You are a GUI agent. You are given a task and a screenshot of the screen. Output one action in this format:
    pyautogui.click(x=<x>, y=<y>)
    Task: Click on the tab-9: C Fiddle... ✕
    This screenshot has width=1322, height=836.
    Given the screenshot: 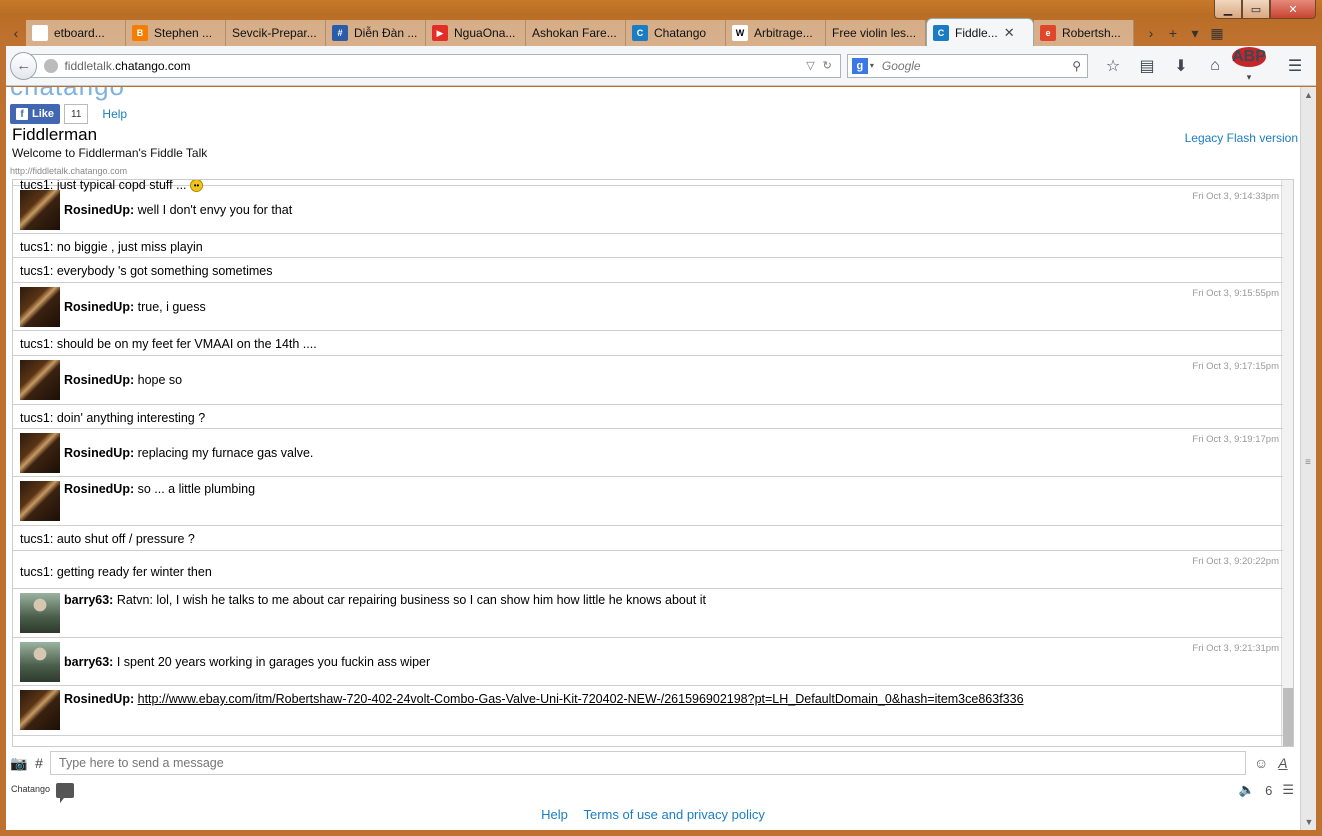 What is the action you would take?
    pyautogui.click(x=980, y=32)
    